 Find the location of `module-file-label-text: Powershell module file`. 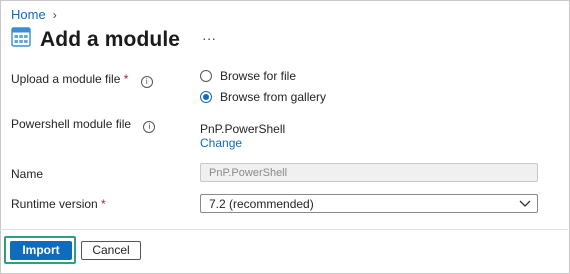

module-file-label-text: Powershell module file is located at coordinates (71, 124).